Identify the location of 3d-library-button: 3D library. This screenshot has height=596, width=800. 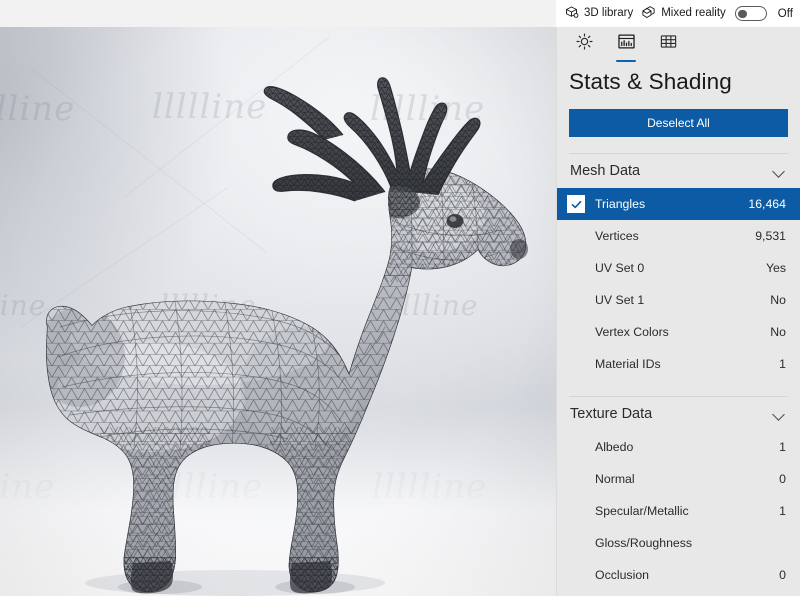
(598, 13).